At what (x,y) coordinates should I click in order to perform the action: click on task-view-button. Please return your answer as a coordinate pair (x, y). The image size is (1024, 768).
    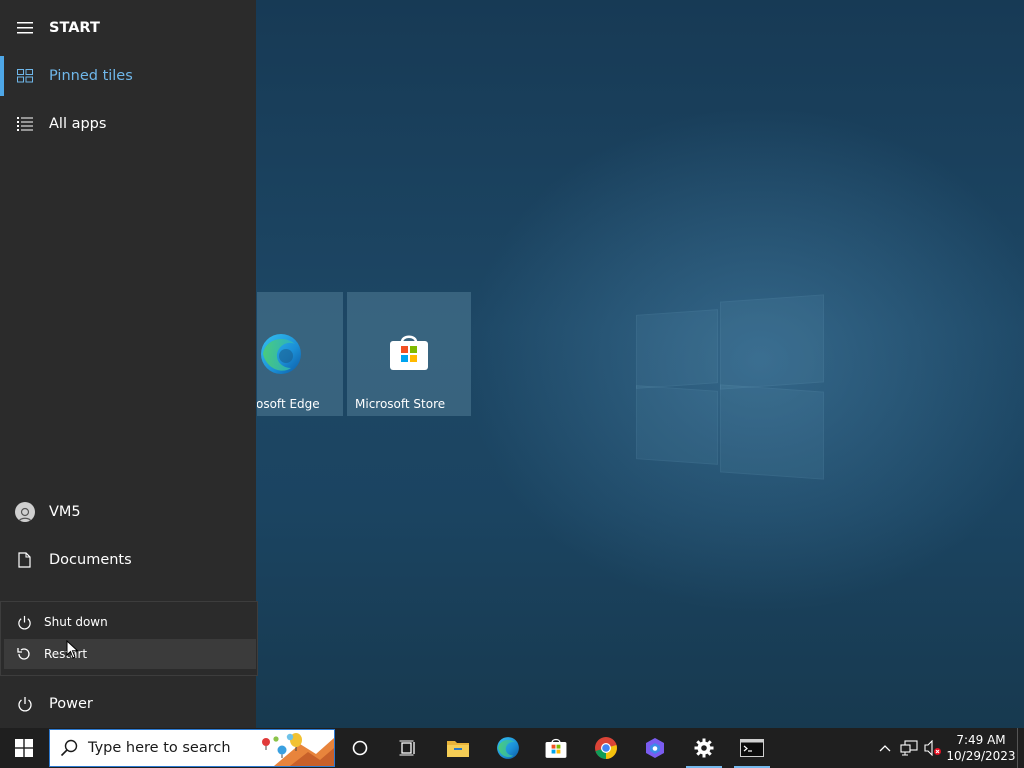
    Looking at the image, I should click on (408, 748).